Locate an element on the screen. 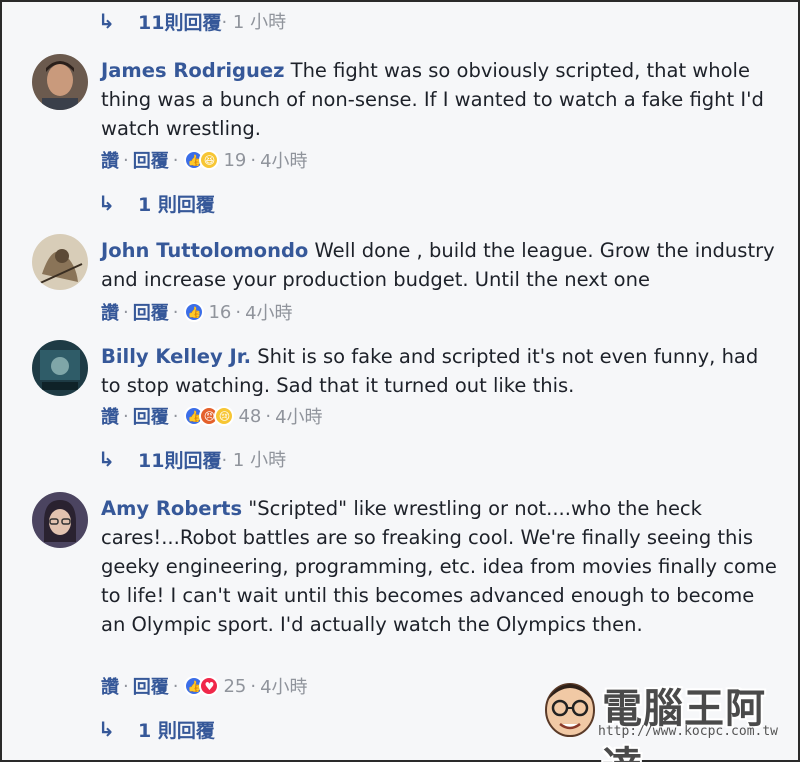 The height and width of the screenshot is (762, 800). watermark-title: 電腦王阿達 is located at coordinates (684, 724).